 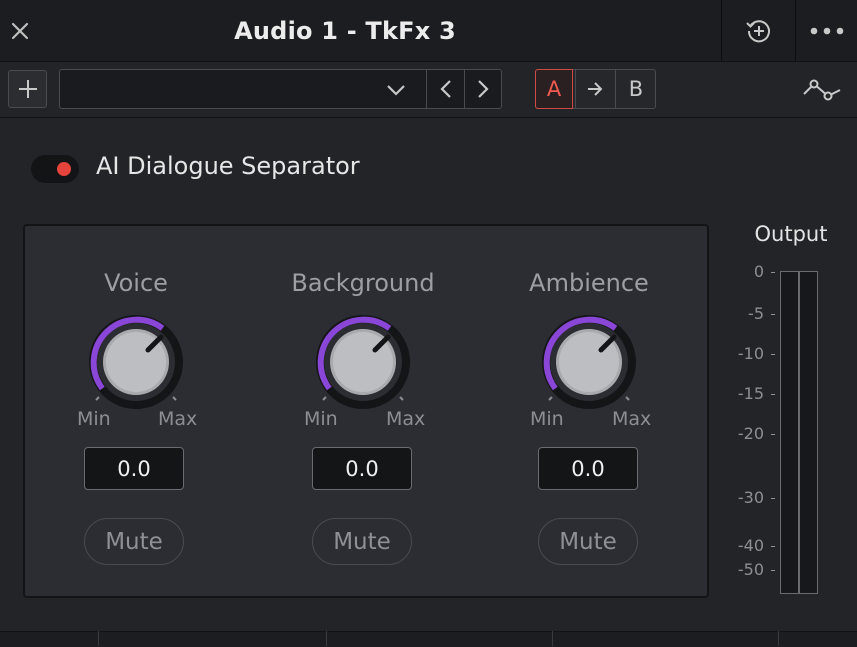 What do you see at coordinates (750, 545) in the screenshot?
I see `meter-tick-label: -40` at bounding box center [750, 545].